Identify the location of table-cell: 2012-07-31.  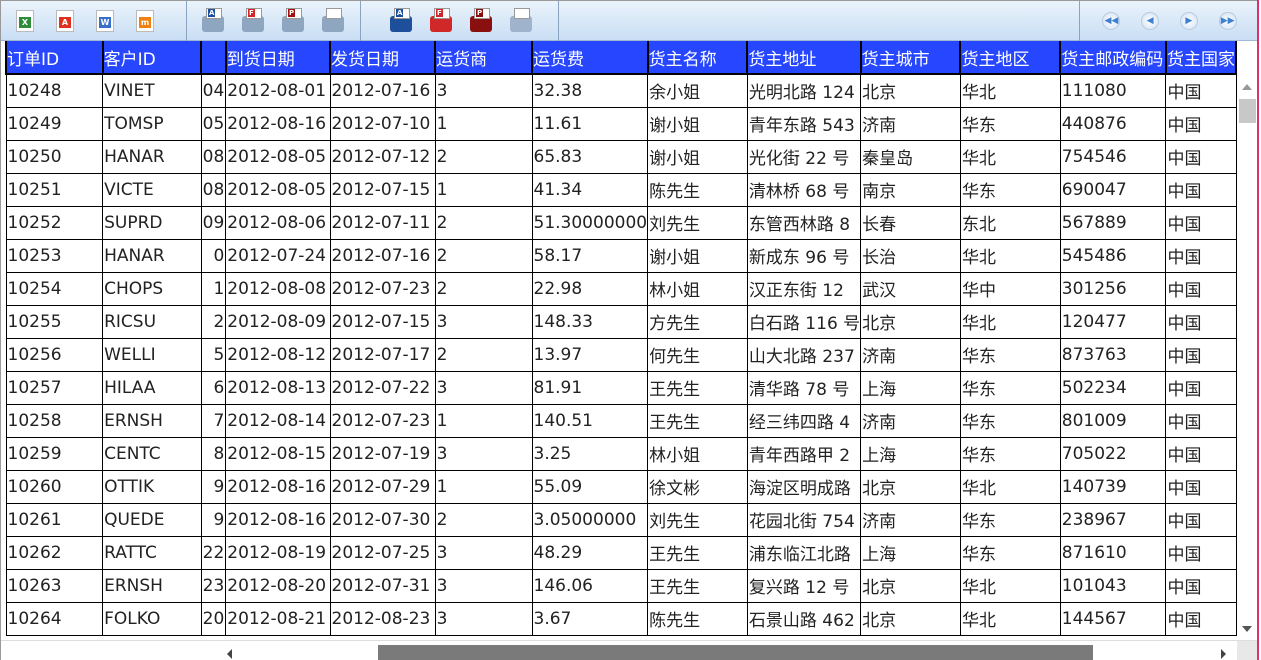
(382, 585).